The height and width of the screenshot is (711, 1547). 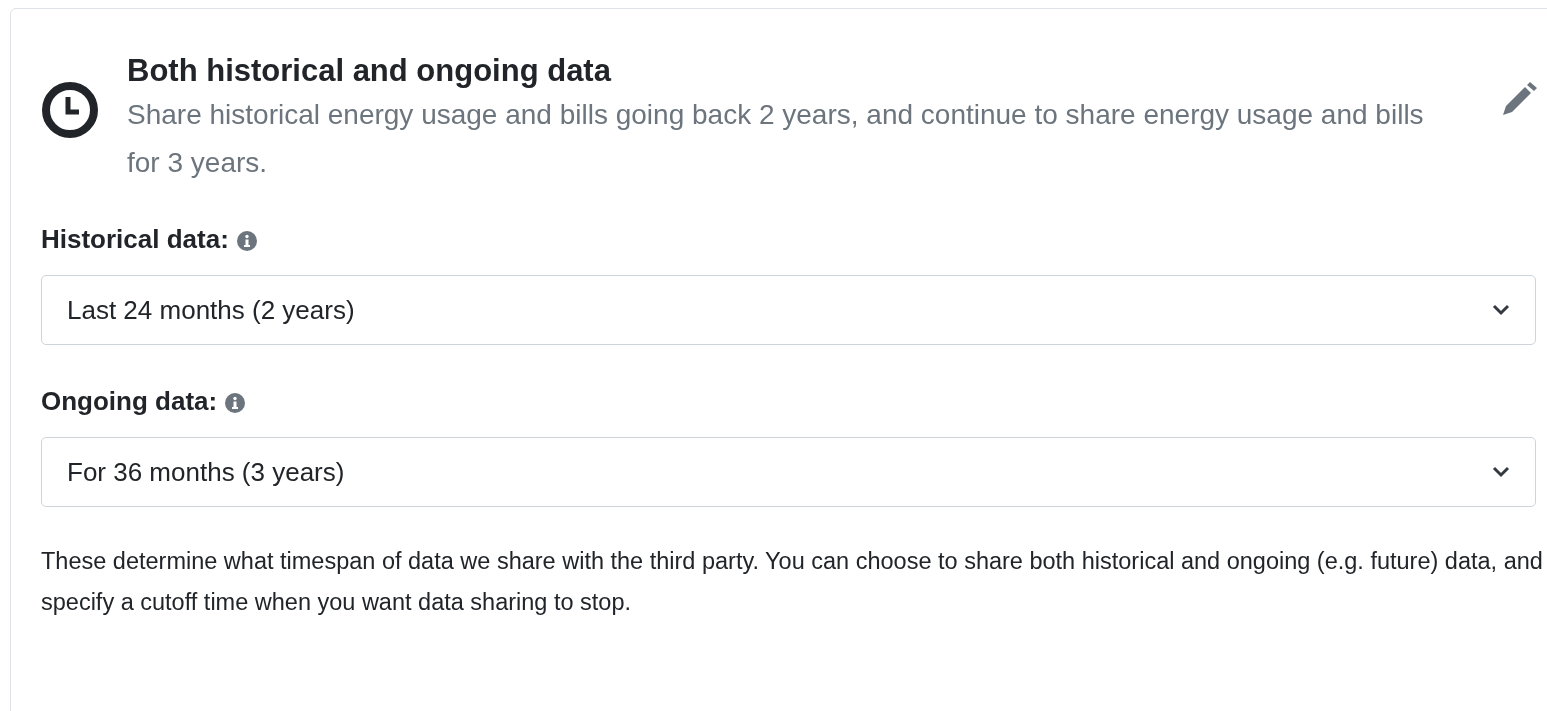 I want to click on field-label: Ongoing data:, so click(x=129, y=401).